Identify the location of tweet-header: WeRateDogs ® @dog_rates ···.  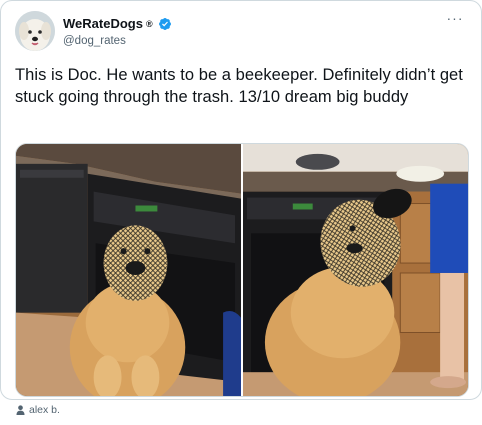
(240, 31).